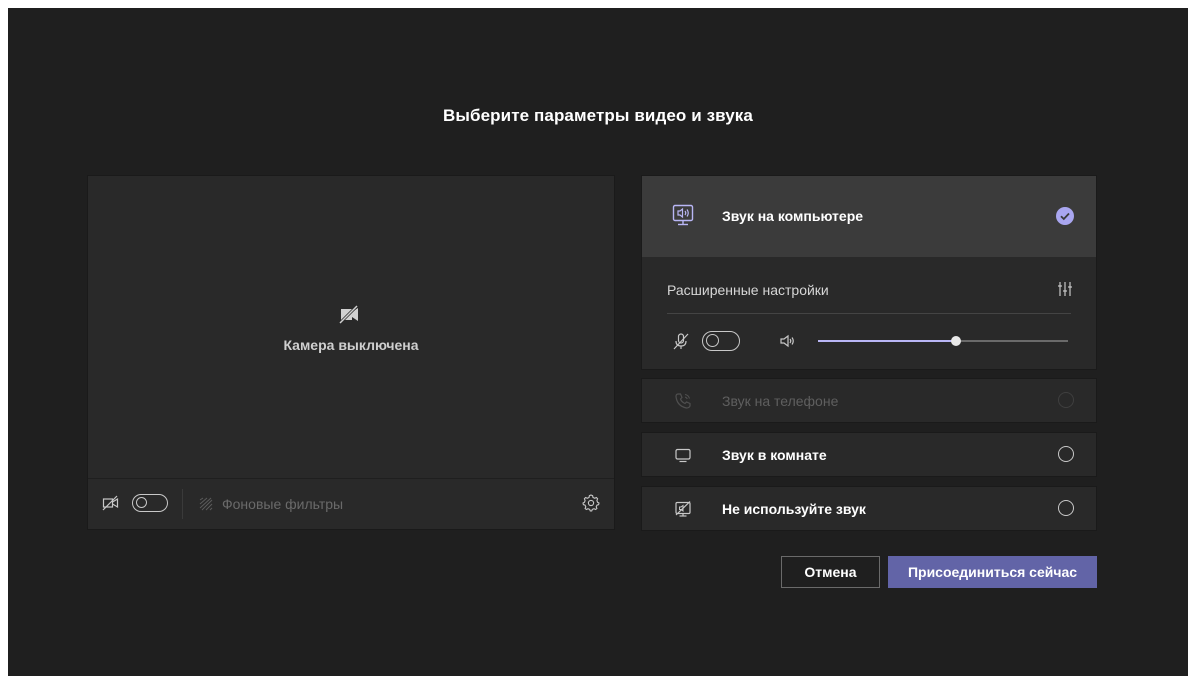 This screenshot has height=684, width=1196. What do you see at coordinates (869, 454) in the screenshot?
I see `room-audio-option: Звук в комнате` at bounding box center [869, 454].